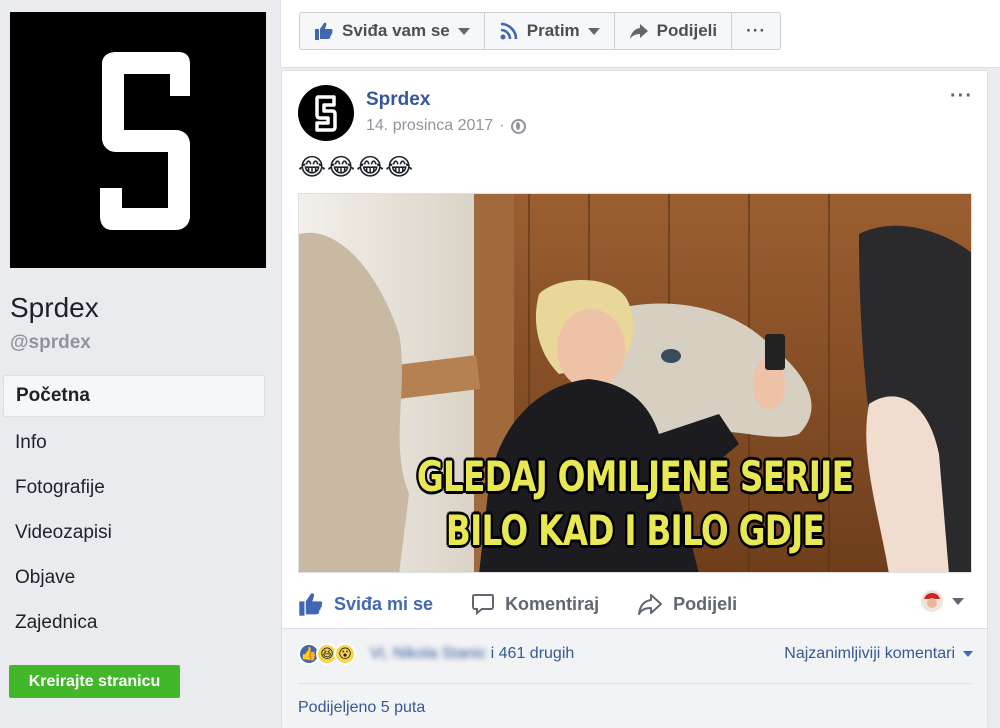 Image resolution: width=1000 pixels, height=728 pixels. I want to click on page-action-bar: Sviđa vam se Pratim Podijeli ···, so click(640, 34).